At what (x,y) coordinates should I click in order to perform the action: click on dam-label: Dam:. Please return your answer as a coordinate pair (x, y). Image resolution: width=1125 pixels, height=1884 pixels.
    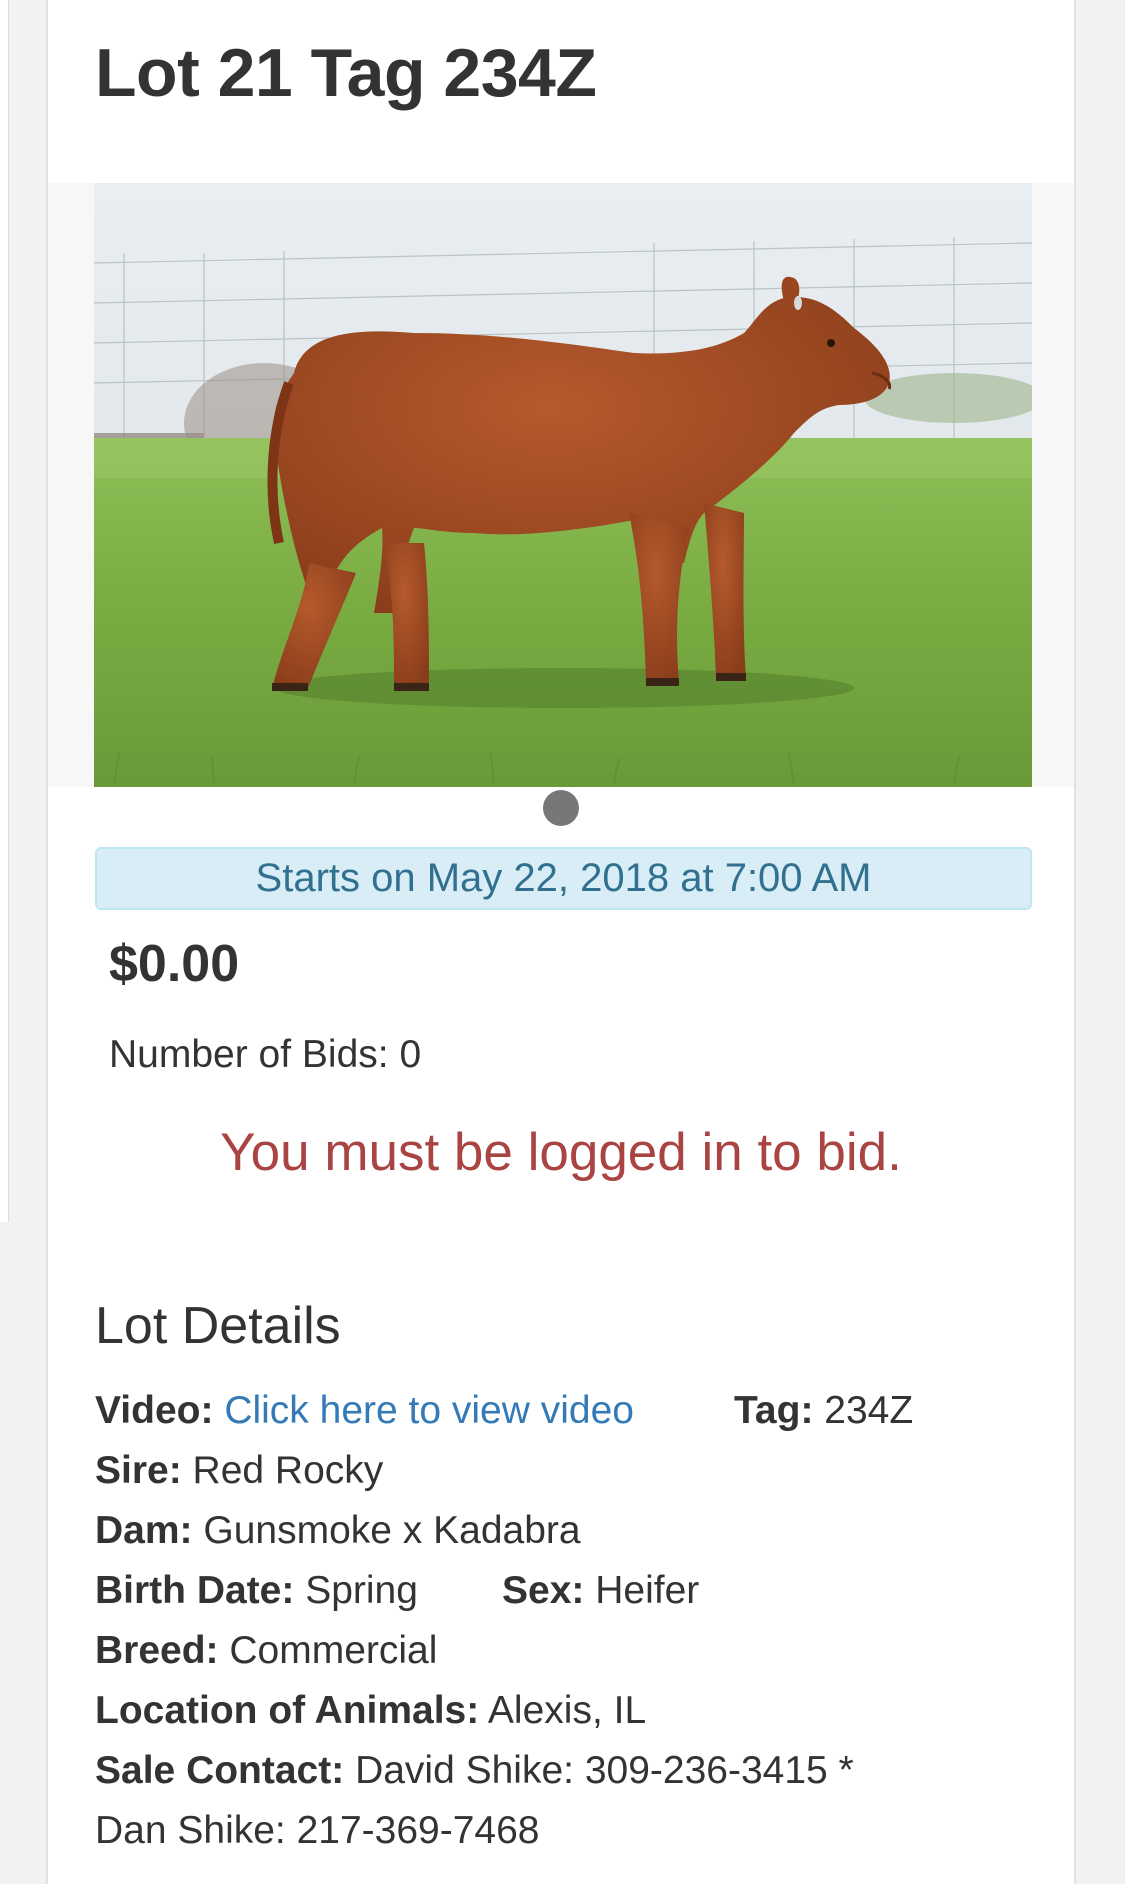
    Looking at the image, I should click on (144, 1530).